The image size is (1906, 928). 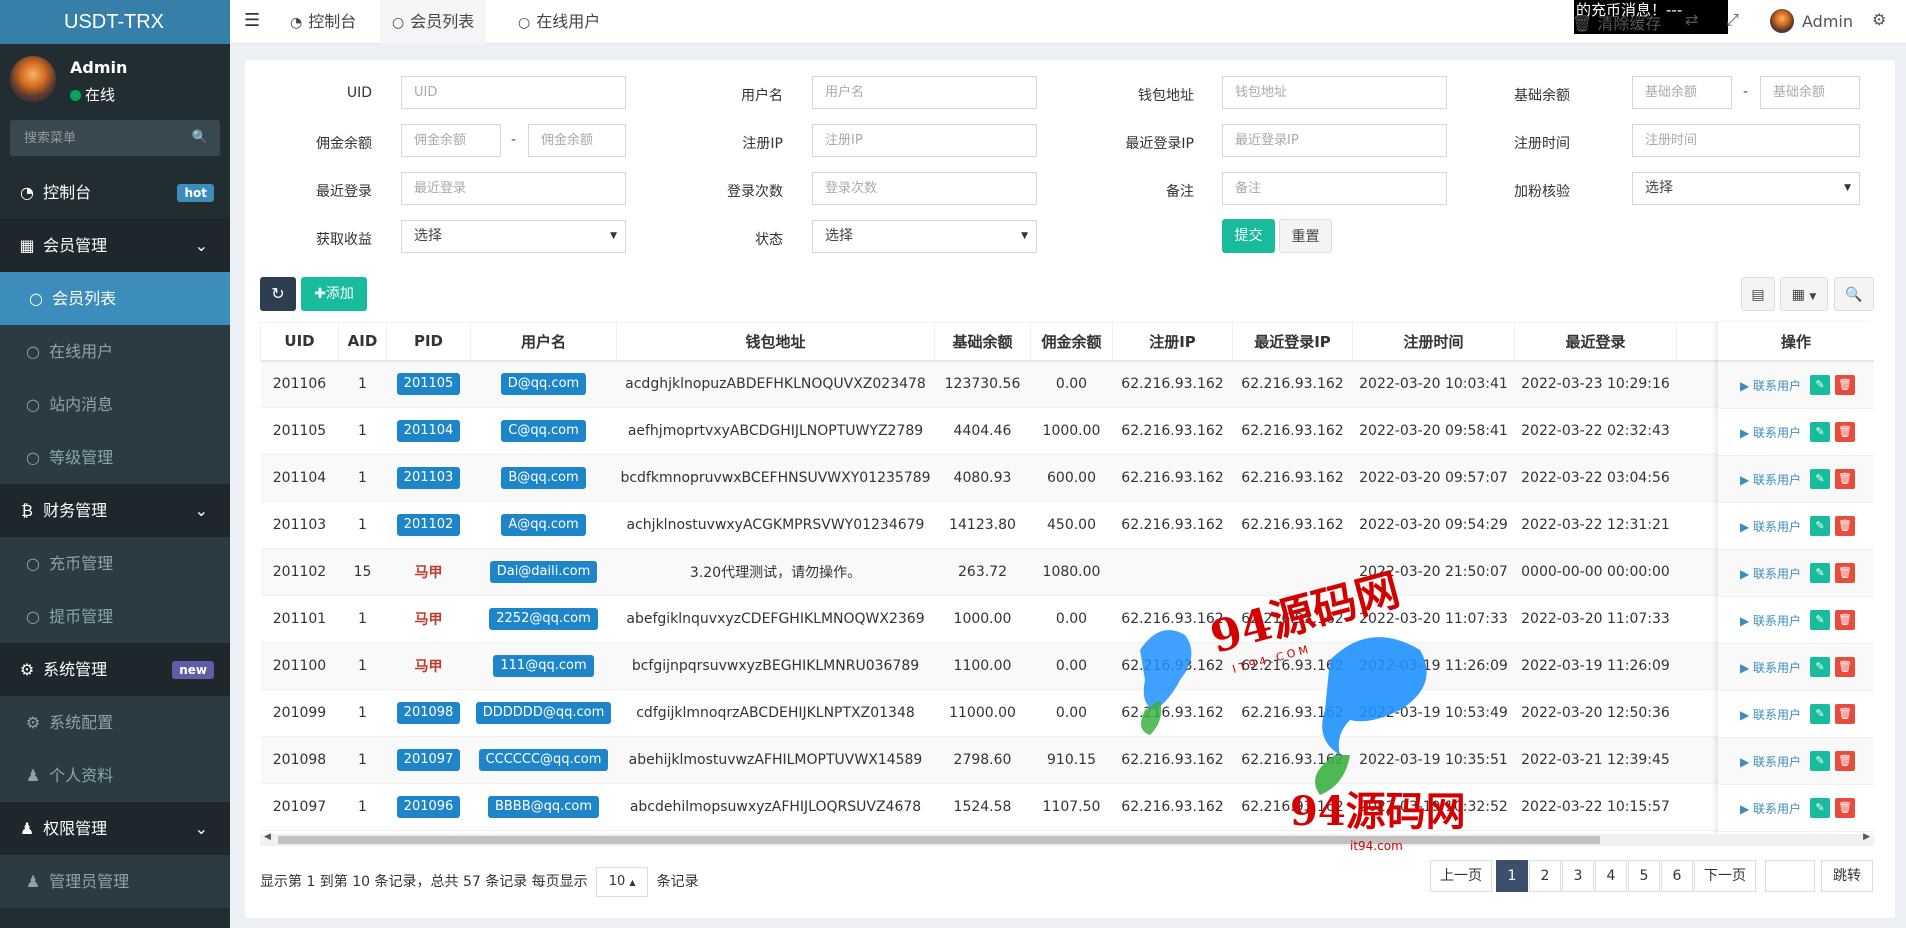 I want to click on submit-button: 提交, so click(x=1248, y=236).